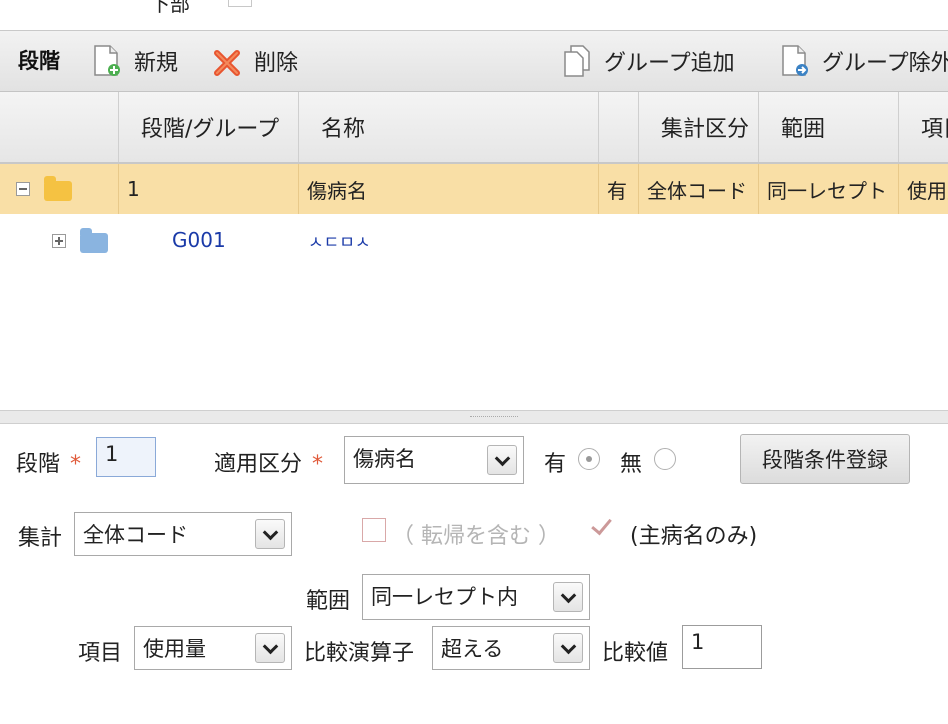 This screenshot has width=948, height=724. Describe the element at coordinates (631, 464) in the screenshot. I see `no-label: 無` at that location.